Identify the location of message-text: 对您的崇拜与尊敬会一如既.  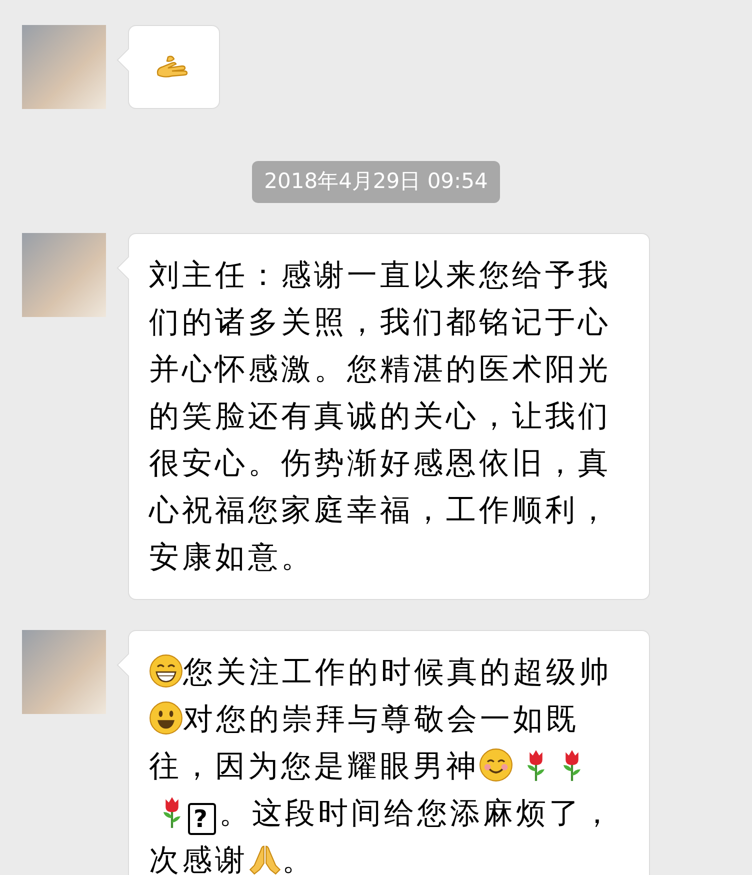
(381, 719).